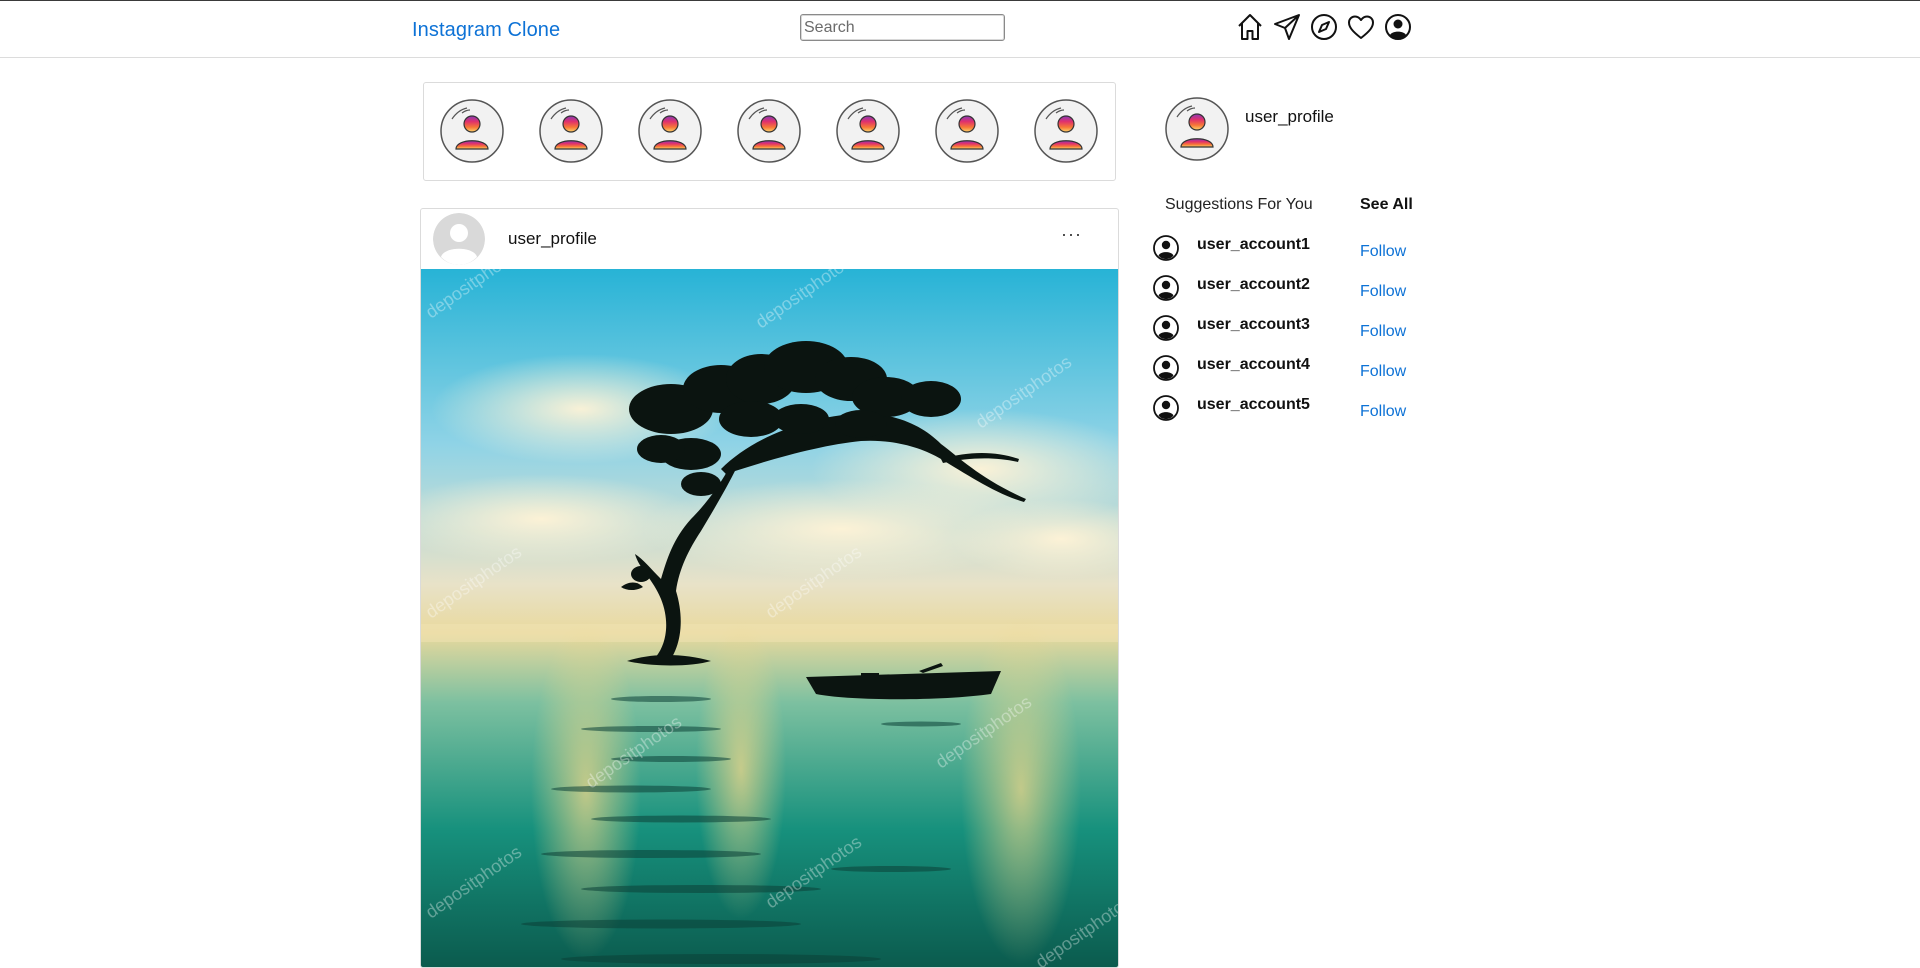 This screenshot has height=968, width=1920. What do you see at coordinates (1253, 325) in the screenshot?
I see `suggestion-username: user_account3` at bounding box center [1253, 325].